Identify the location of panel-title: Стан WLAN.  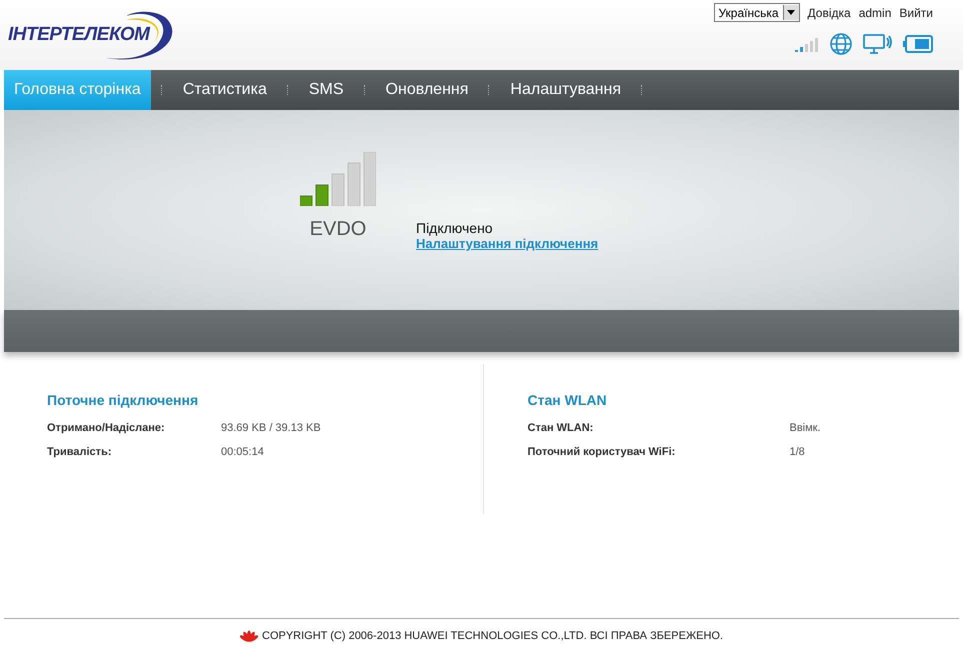
(568, 400).